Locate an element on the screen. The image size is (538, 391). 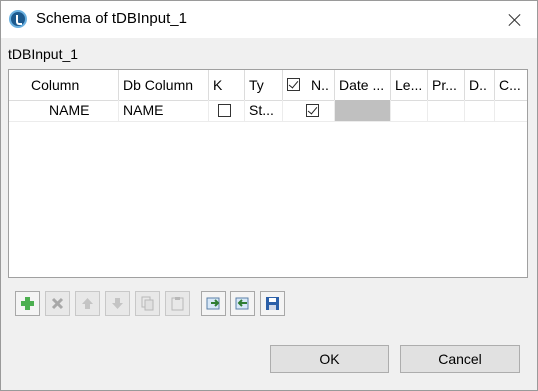
header-column: Column is located at coordinates (64, 85).